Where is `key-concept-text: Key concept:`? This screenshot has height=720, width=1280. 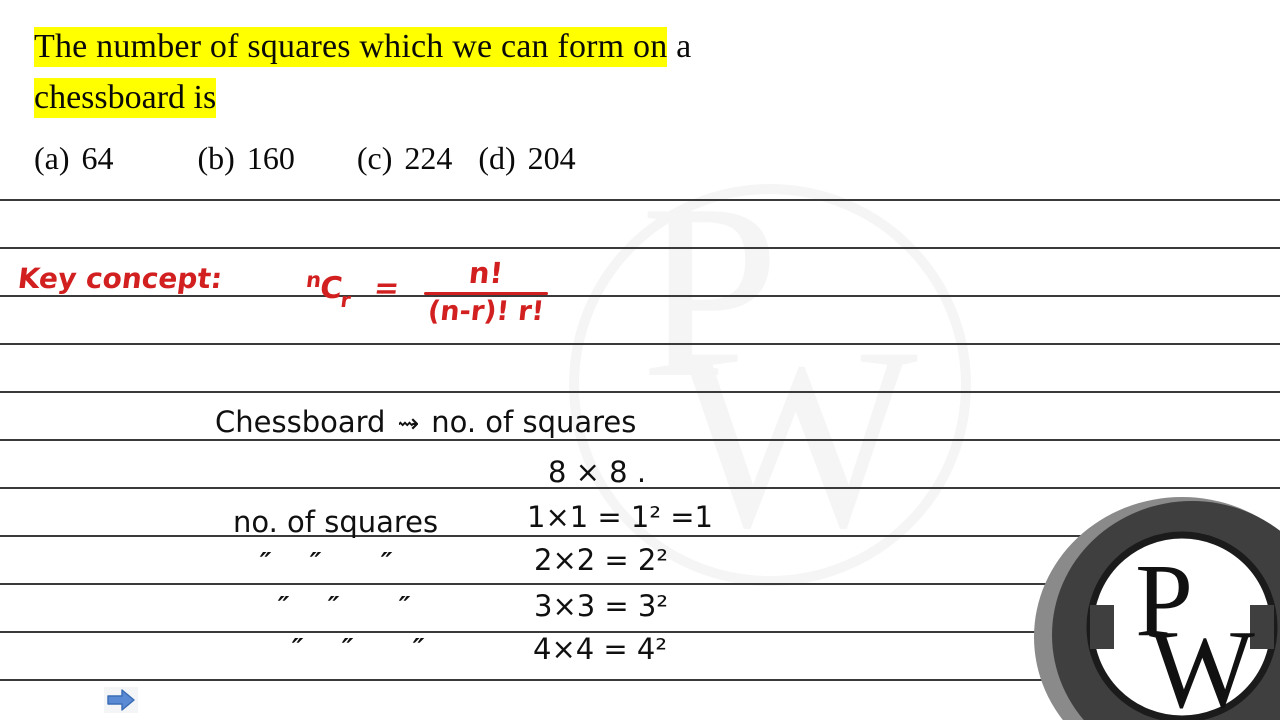 key-concept-text: Key concept: is located at coordinates (120, 278).